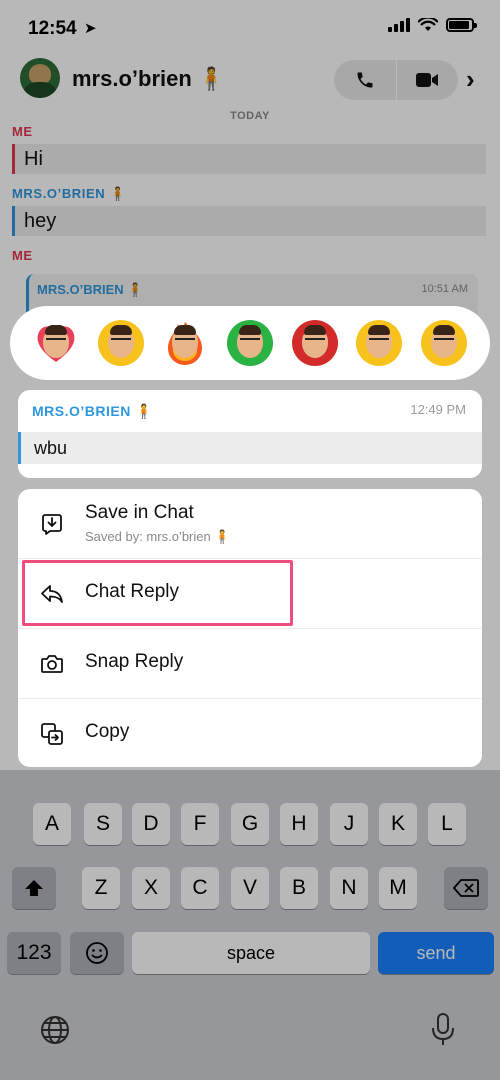  I want to click on reaction-laughing, so click(120, 343).